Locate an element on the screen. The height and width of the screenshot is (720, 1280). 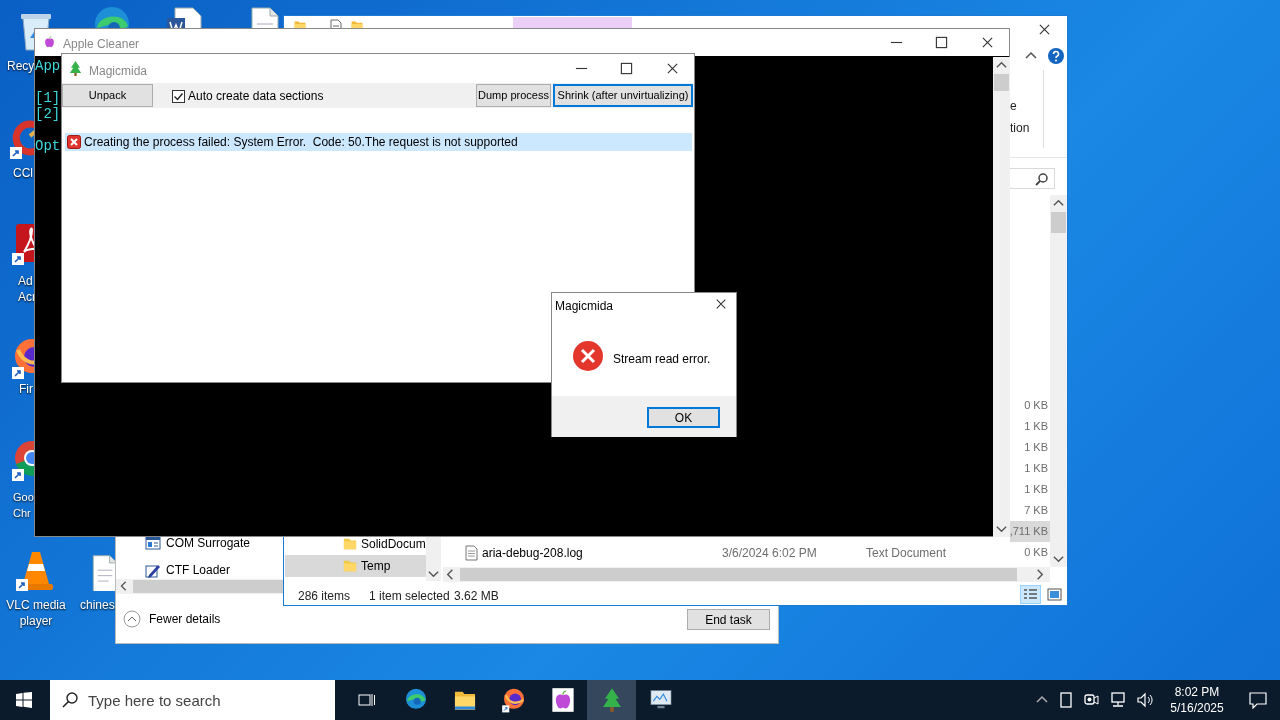
file-row: 0 KB is located at coordinates (1037, 405).